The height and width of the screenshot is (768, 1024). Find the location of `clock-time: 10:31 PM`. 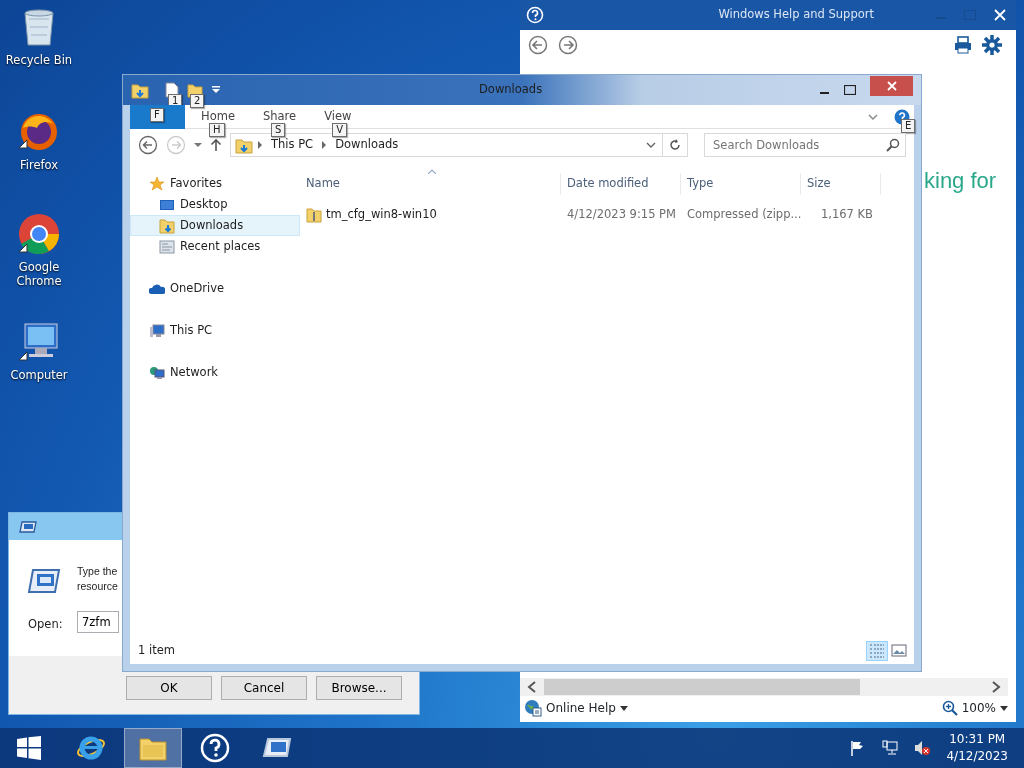

clock-time: 10:31 PM is located at coordinates (977, 739).